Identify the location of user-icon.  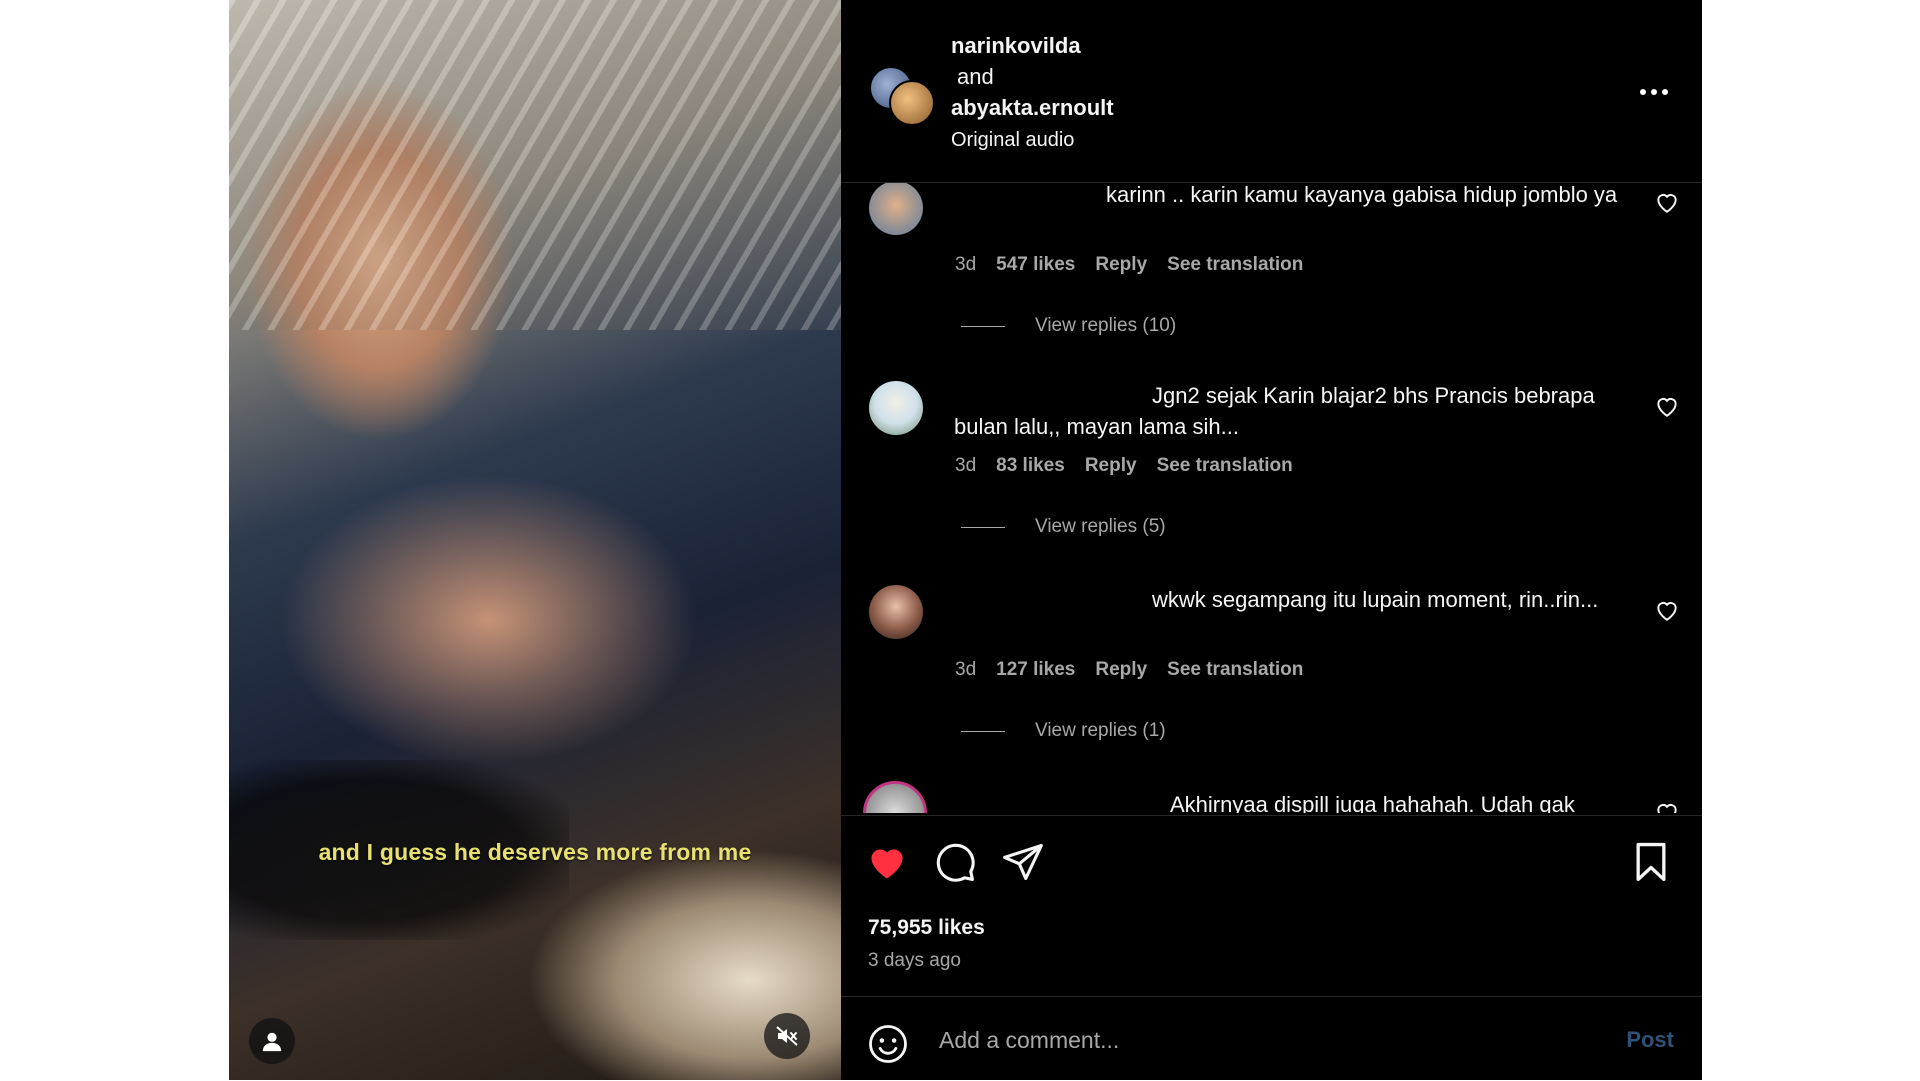
(272, 1042).